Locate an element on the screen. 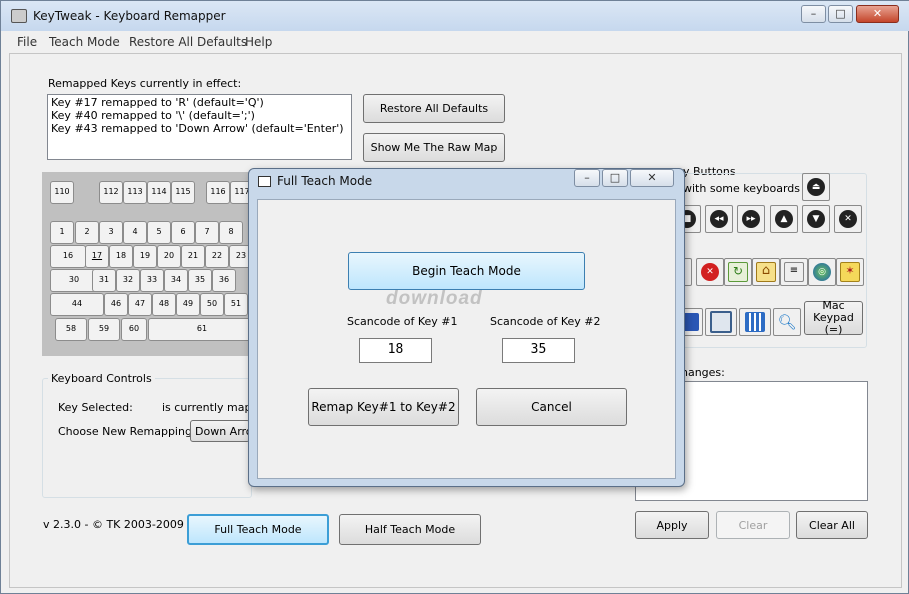 The width and height of the screenshot is (909, 594). favorites-button: ◎ is located at coordinates (822, 272).